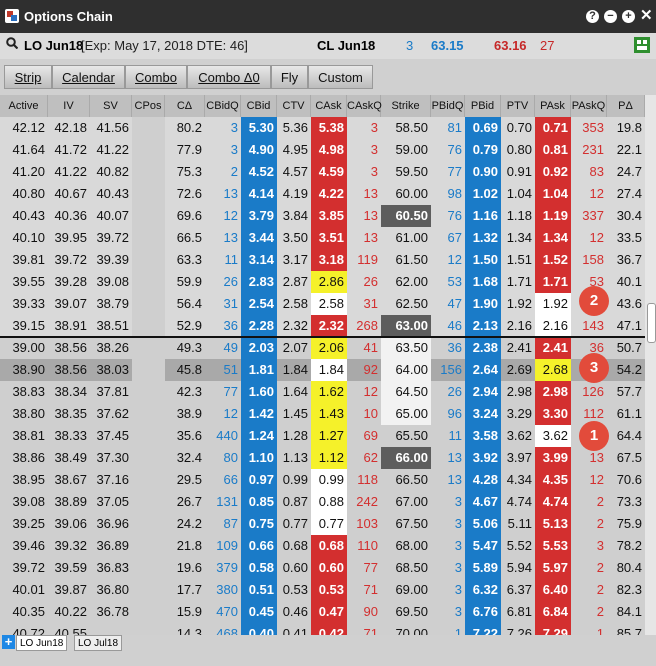  I want to click on cell-c-delta: 17.7, so click(185, 590).